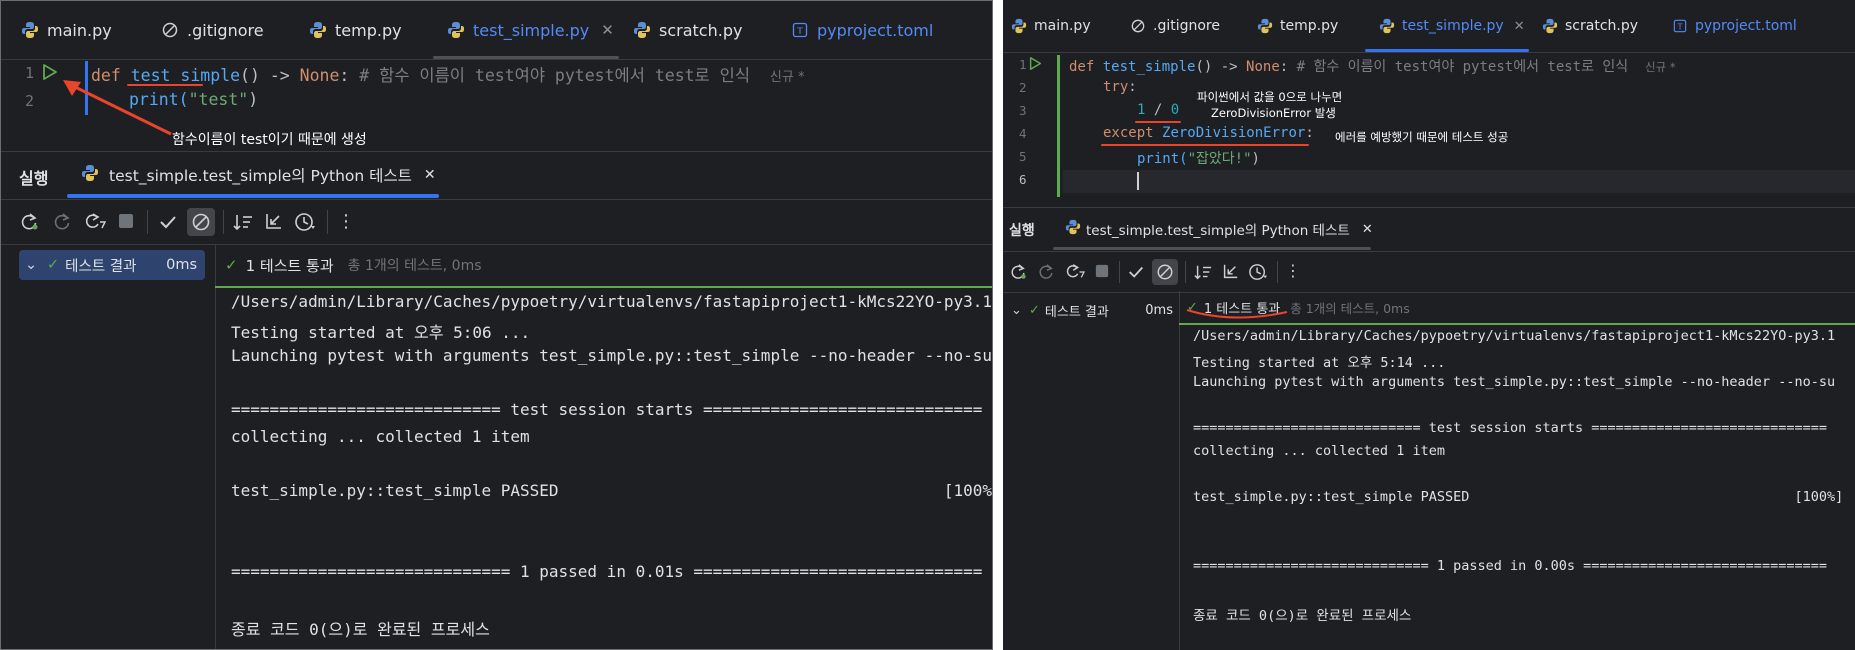 The height and width of the screenshot is (650, 1855). Describe the element at coordinates (1058, 126) in the screenshot. I see `change-marker` at that location.